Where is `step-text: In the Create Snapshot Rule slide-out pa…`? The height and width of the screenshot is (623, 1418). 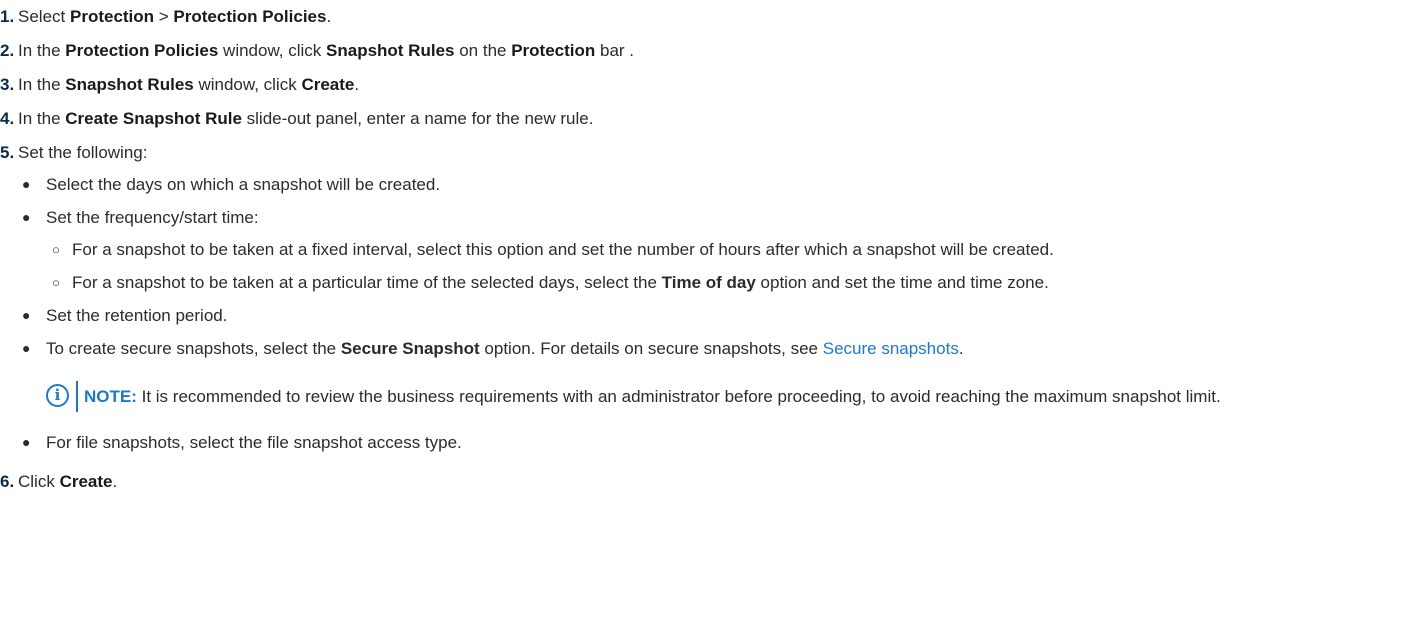 step-text: In the Create Snapshot Rule slide-out pa… is located at coordinates (306, 118).